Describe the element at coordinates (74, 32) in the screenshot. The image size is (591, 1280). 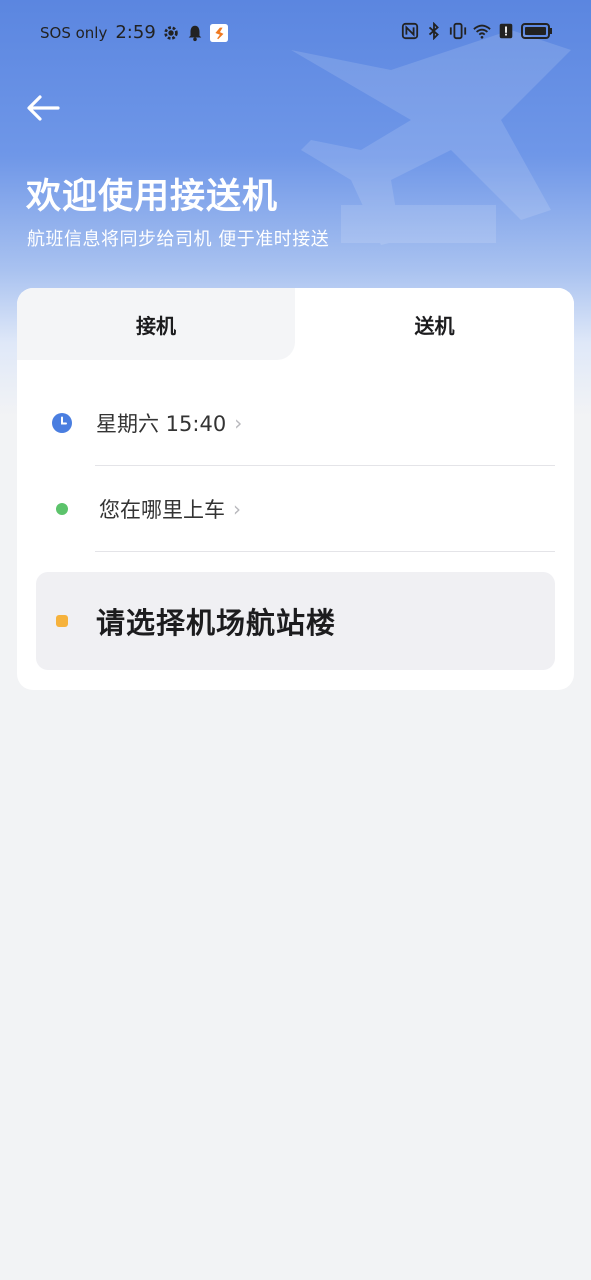
I see `carrier-text: SOS only` at that location.